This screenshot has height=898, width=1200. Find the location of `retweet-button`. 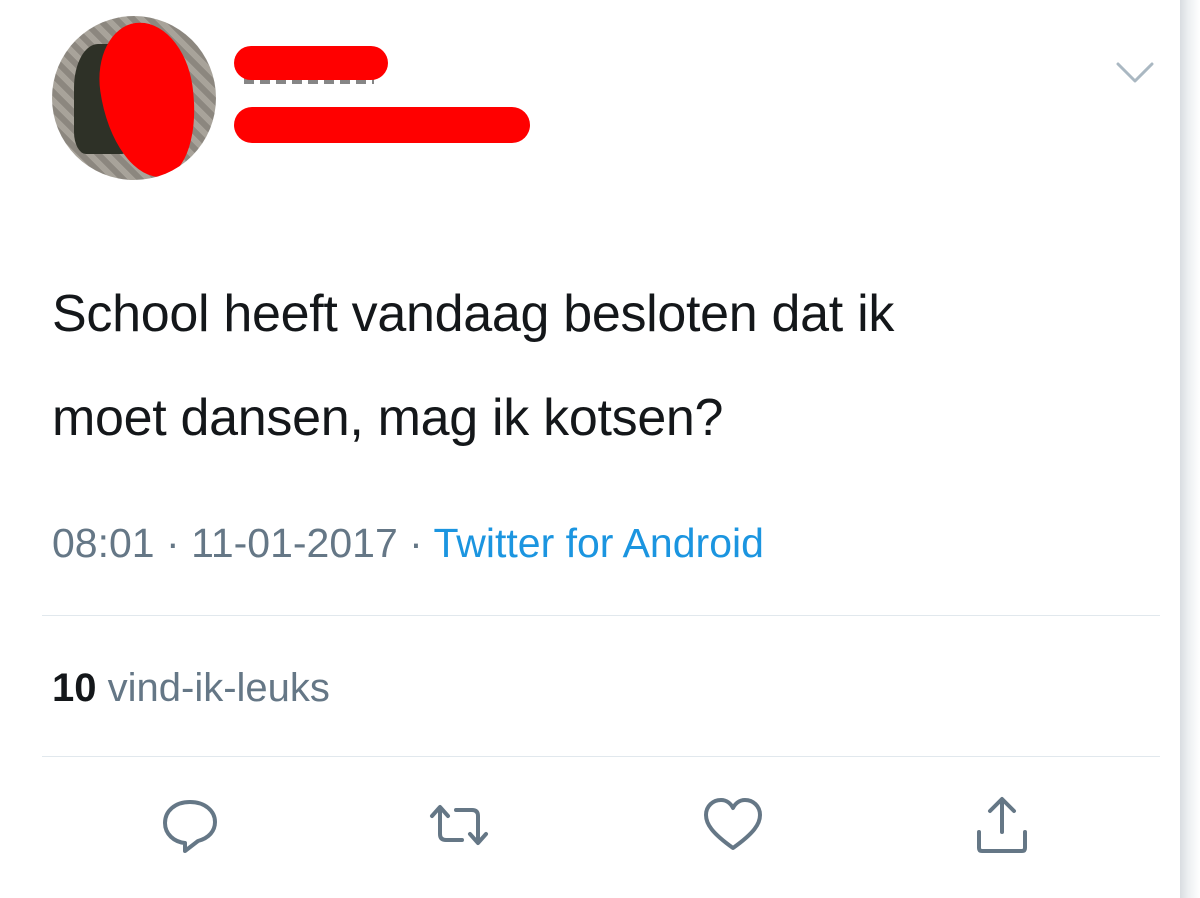

retweet-button is located at coordinates (459, 825).